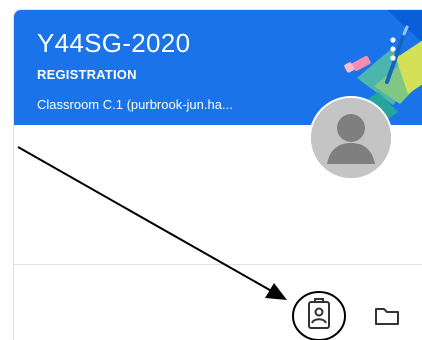 Image resolution: width=422 pixels, height=340 pixels. I want to click on class-title: Y44SG-2020, so click(113, 43).